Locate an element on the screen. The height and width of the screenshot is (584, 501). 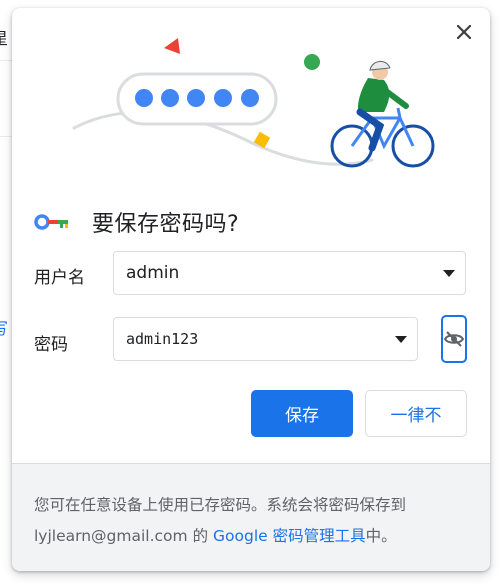
dialog-header: 要保存密码吗? is located at coordinates (136, 222).